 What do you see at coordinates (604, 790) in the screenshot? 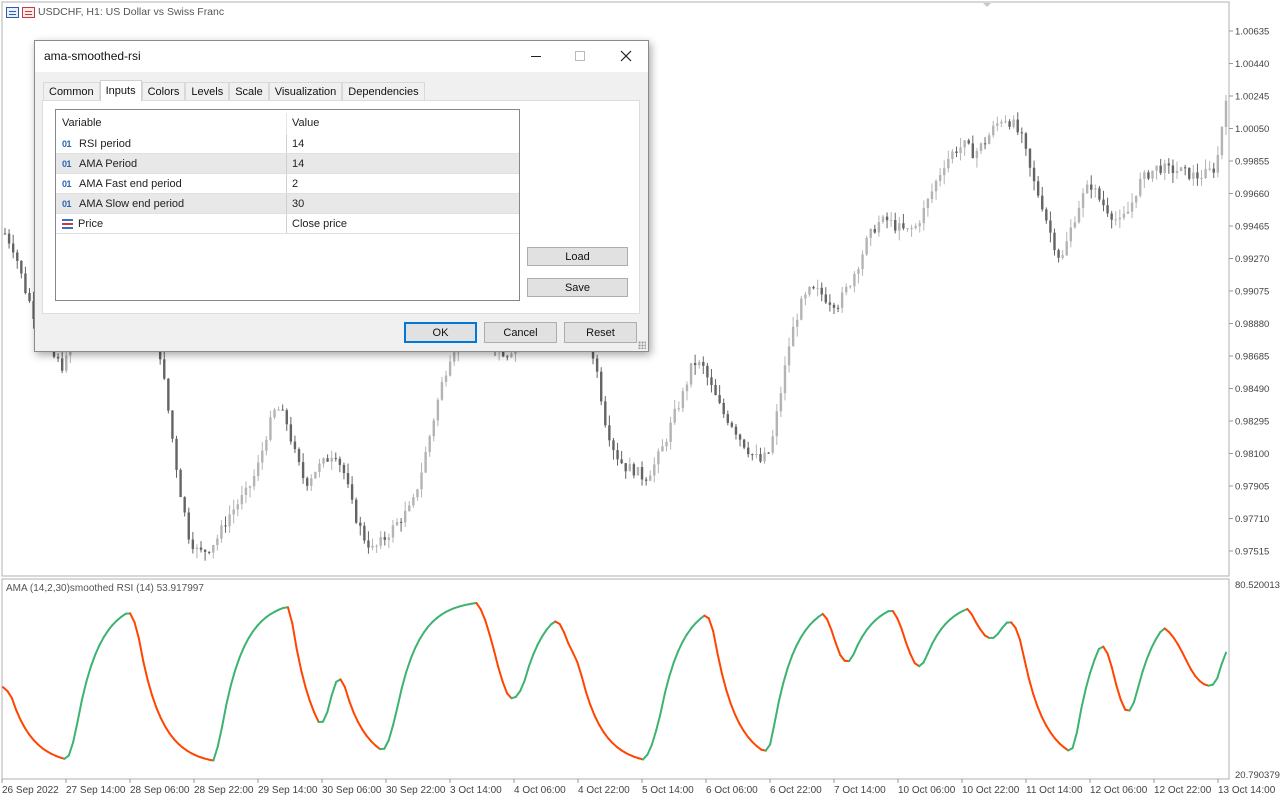
I see `time-tick-label: 4 Oct 22:00` at bounding box center [604, 790].